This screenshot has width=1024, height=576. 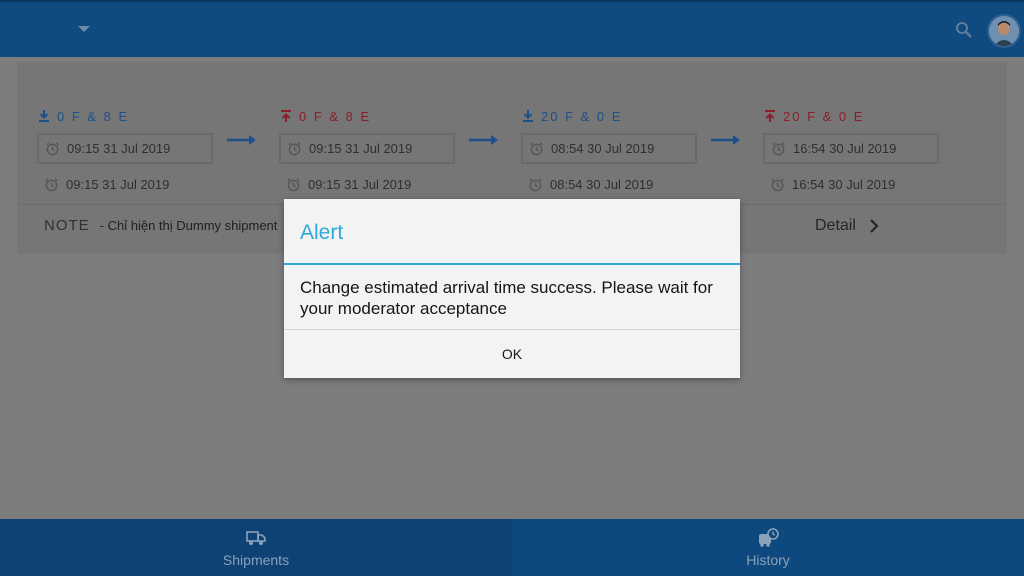 I want to click on step-4-estimated-time-field: 16:54 30 Jul 2019, so click(x=851, y=148).